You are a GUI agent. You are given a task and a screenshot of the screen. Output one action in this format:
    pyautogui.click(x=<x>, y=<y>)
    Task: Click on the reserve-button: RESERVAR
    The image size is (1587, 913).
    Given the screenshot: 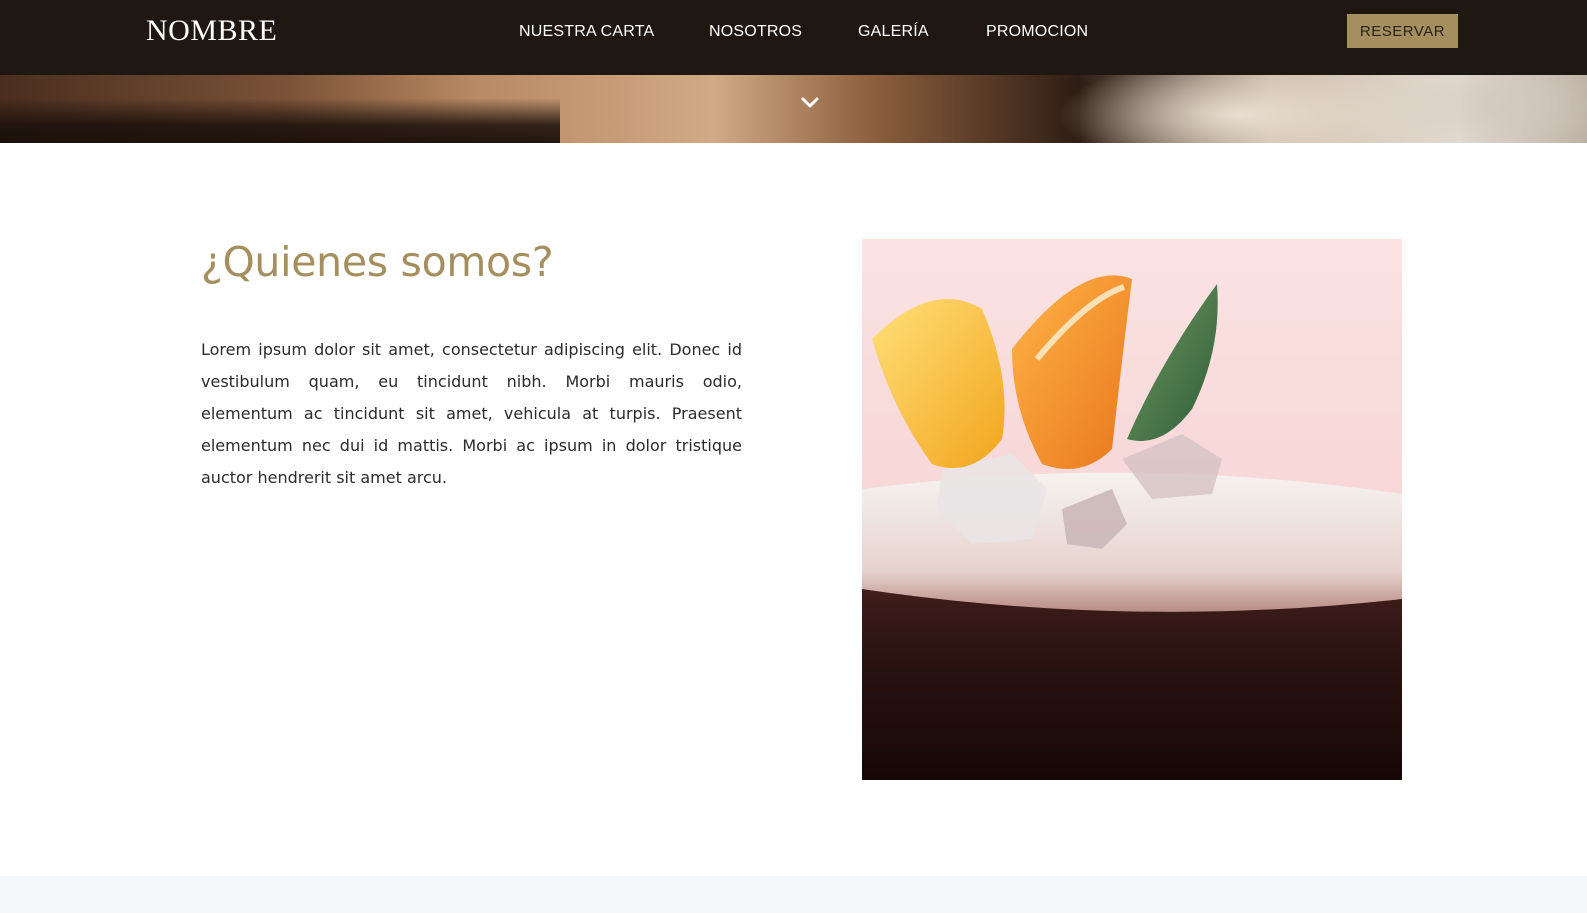 What is the action you would take?
    pyautogui.click(x=1402, y=31)
    